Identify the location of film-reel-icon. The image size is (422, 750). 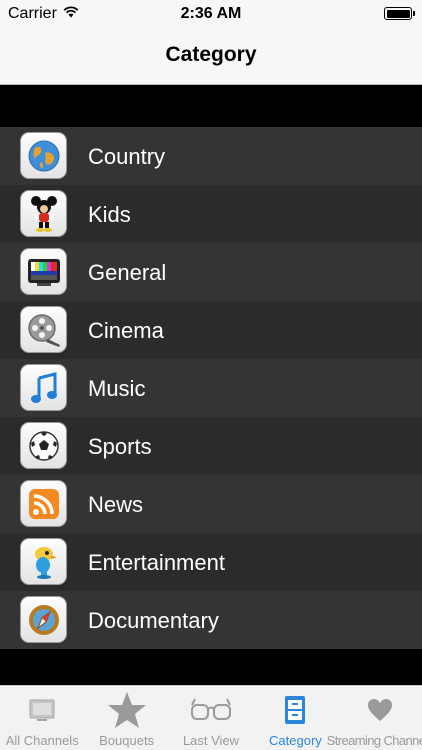
(43, 329).